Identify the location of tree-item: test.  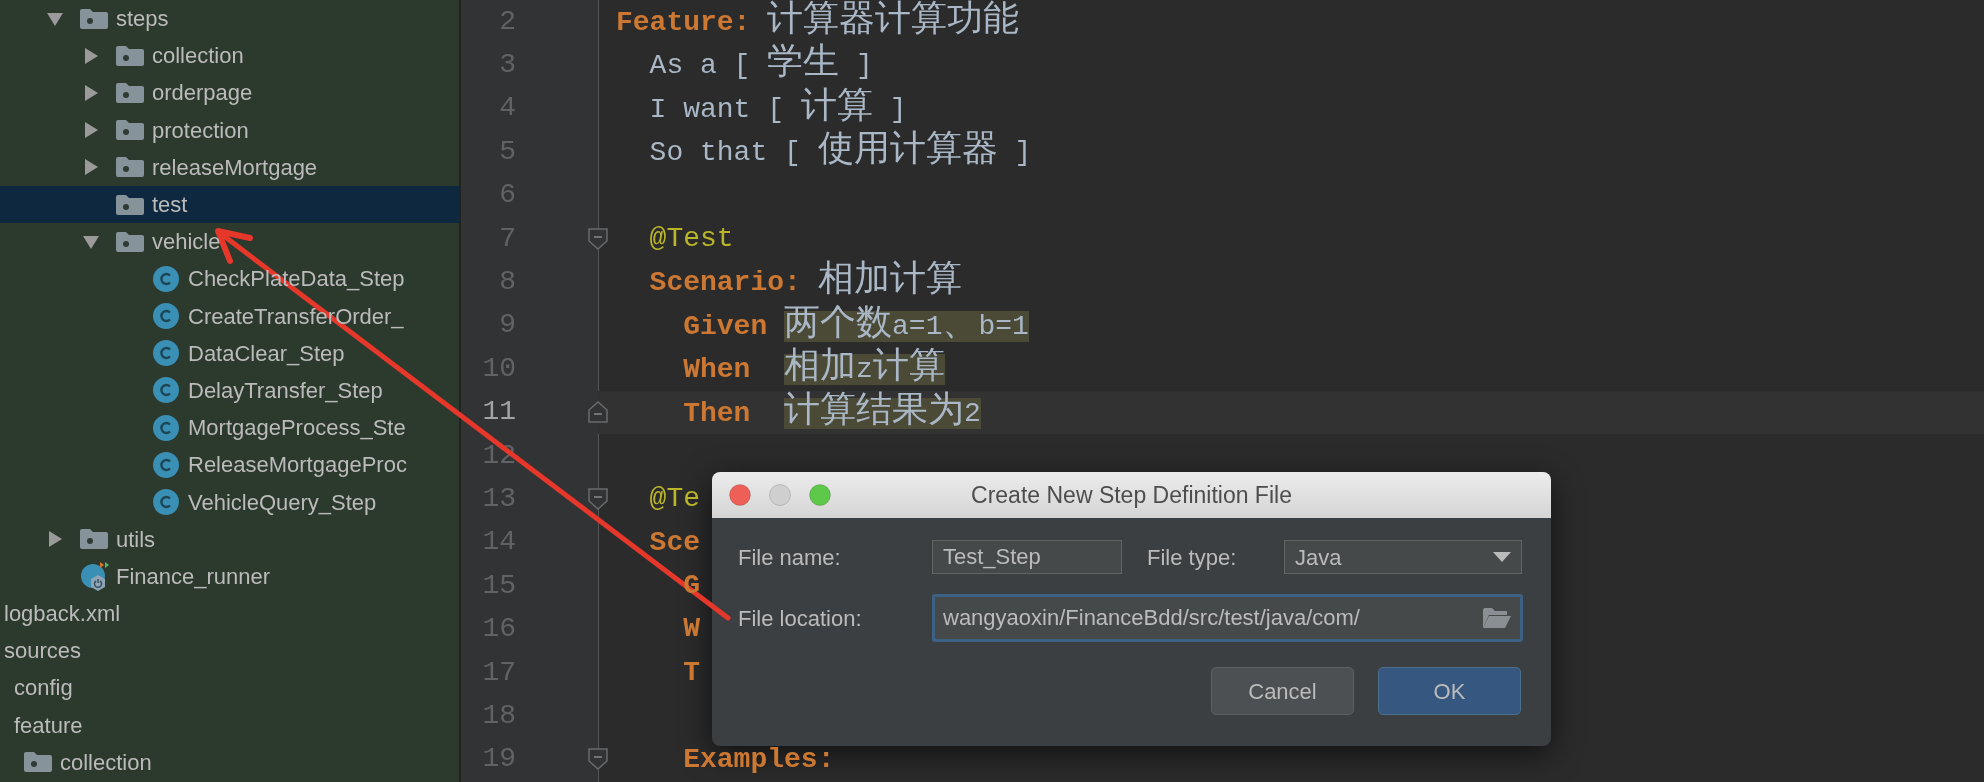
(229, 204).